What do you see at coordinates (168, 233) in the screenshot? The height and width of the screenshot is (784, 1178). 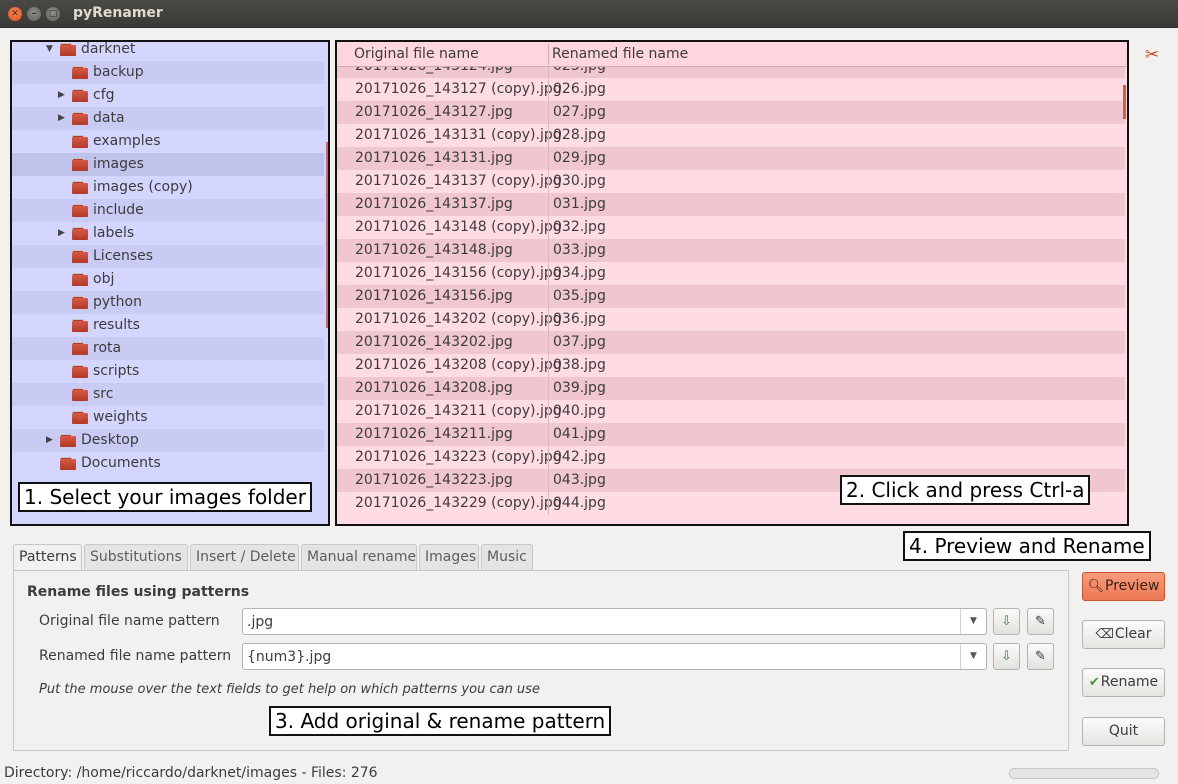 I see `tree-item: ▶ labels` at bounding box center [168, 233].